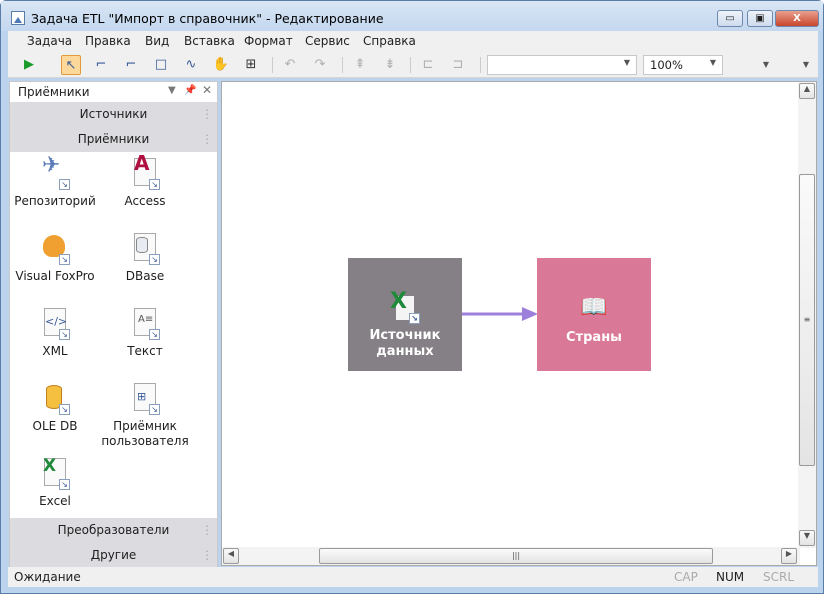 This screenshot has height=594, width=824. What do you see at coordinates (807, 91) in the screenshot?
I see `scroll-up-button: ▲` at bounding box center [807, 91].